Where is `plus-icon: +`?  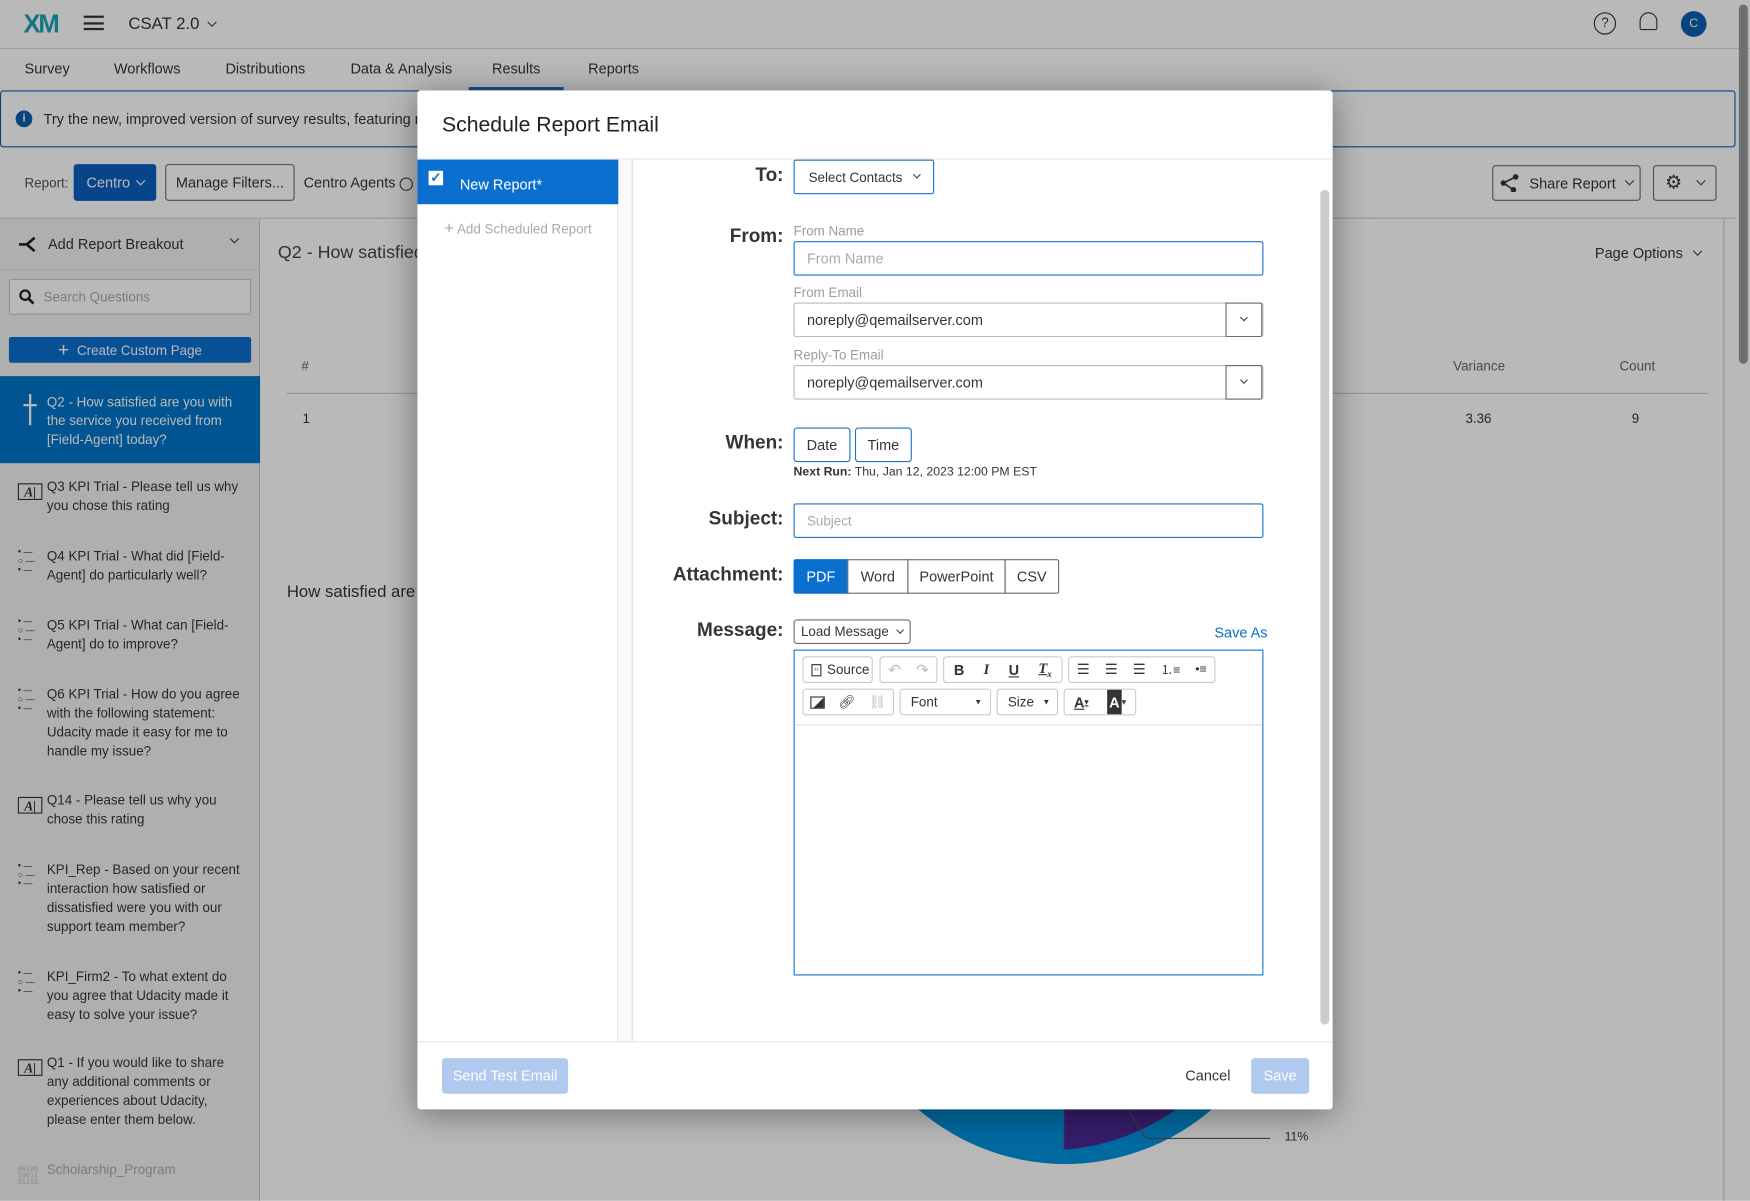 plus-icon: + is located at coordinates (449, 228).